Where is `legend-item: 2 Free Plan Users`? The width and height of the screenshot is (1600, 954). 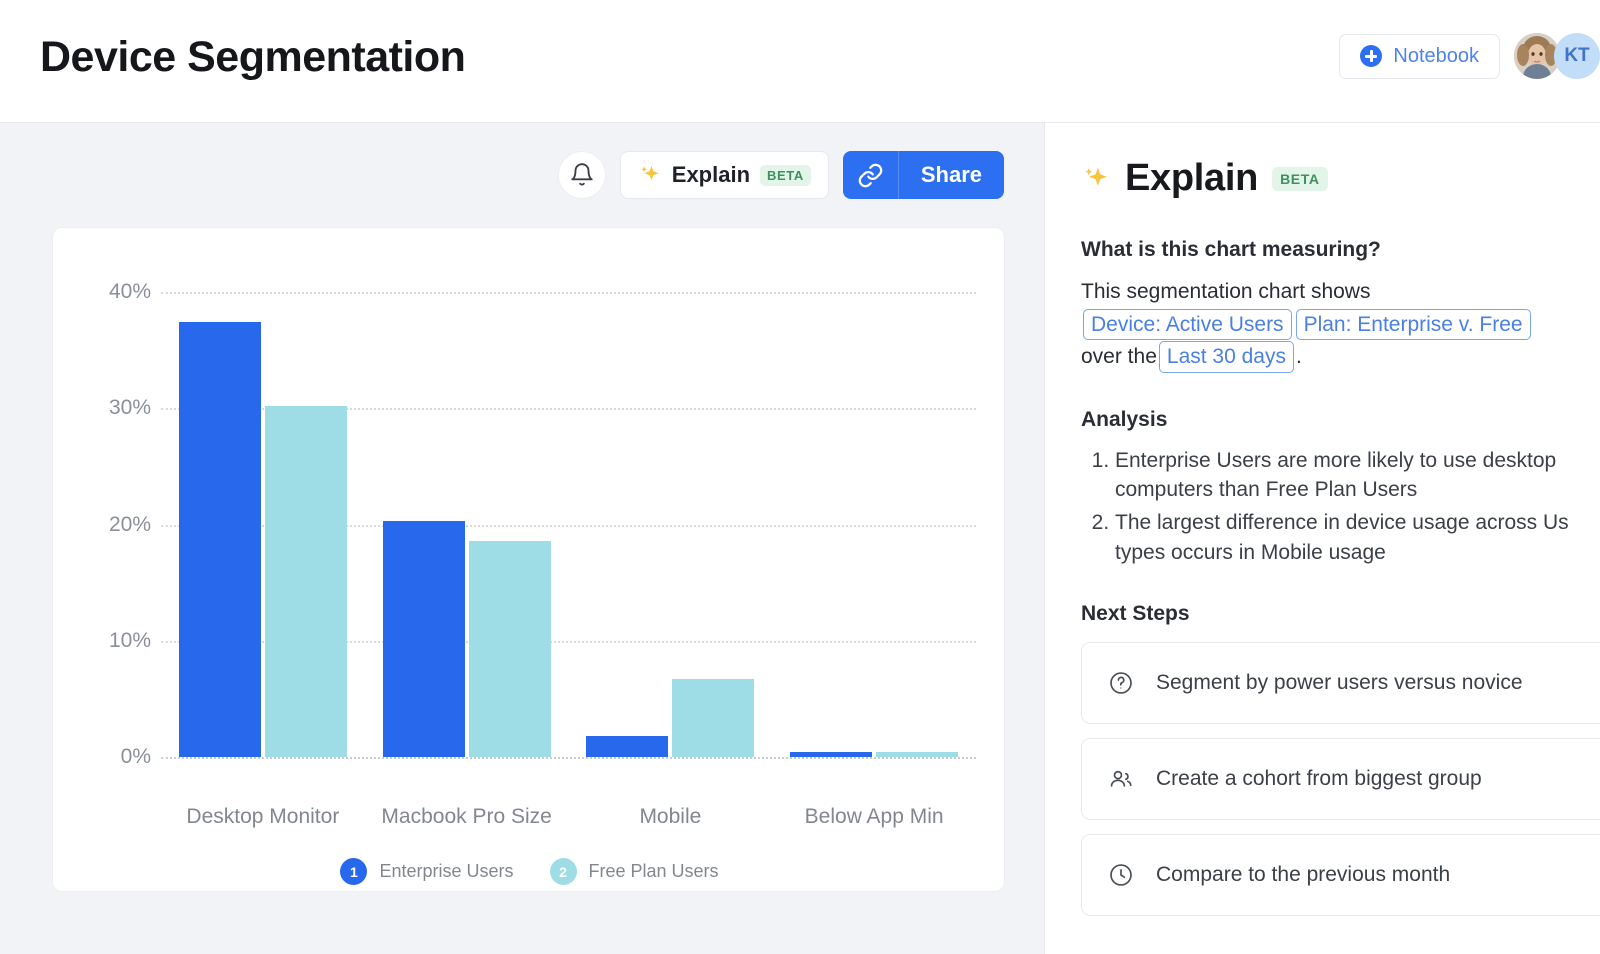
legend-item: 2 Free Plan Users is located at coordinates (634, 871).